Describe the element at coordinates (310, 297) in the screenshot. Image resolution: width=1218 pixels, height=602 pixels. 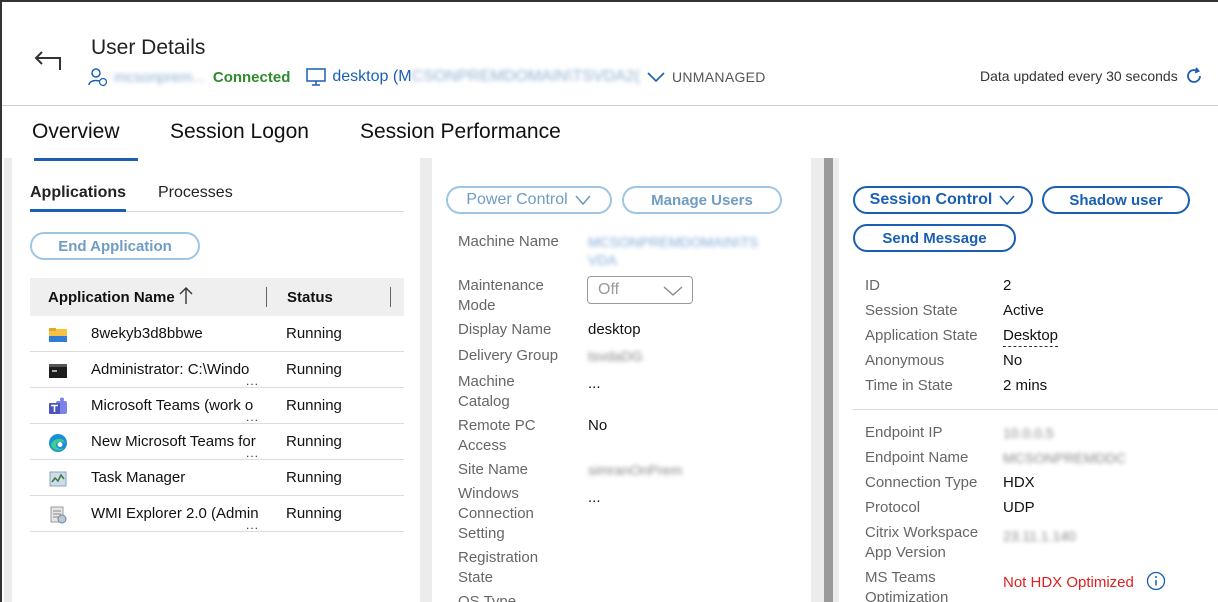
I see `column-status: Status` at that location.